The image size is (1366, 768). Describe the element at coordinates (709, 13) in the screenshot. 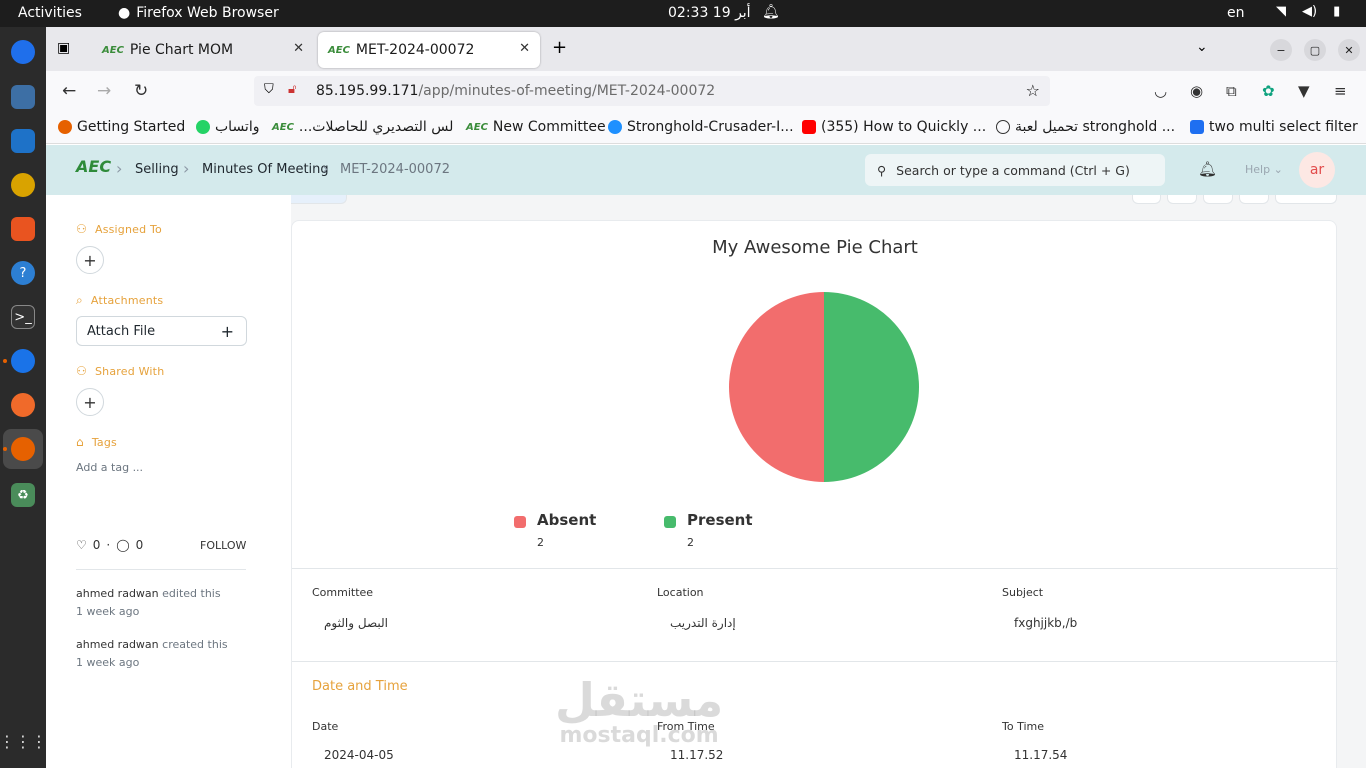

I see `clock: 02:33 19 أبر` at that location.